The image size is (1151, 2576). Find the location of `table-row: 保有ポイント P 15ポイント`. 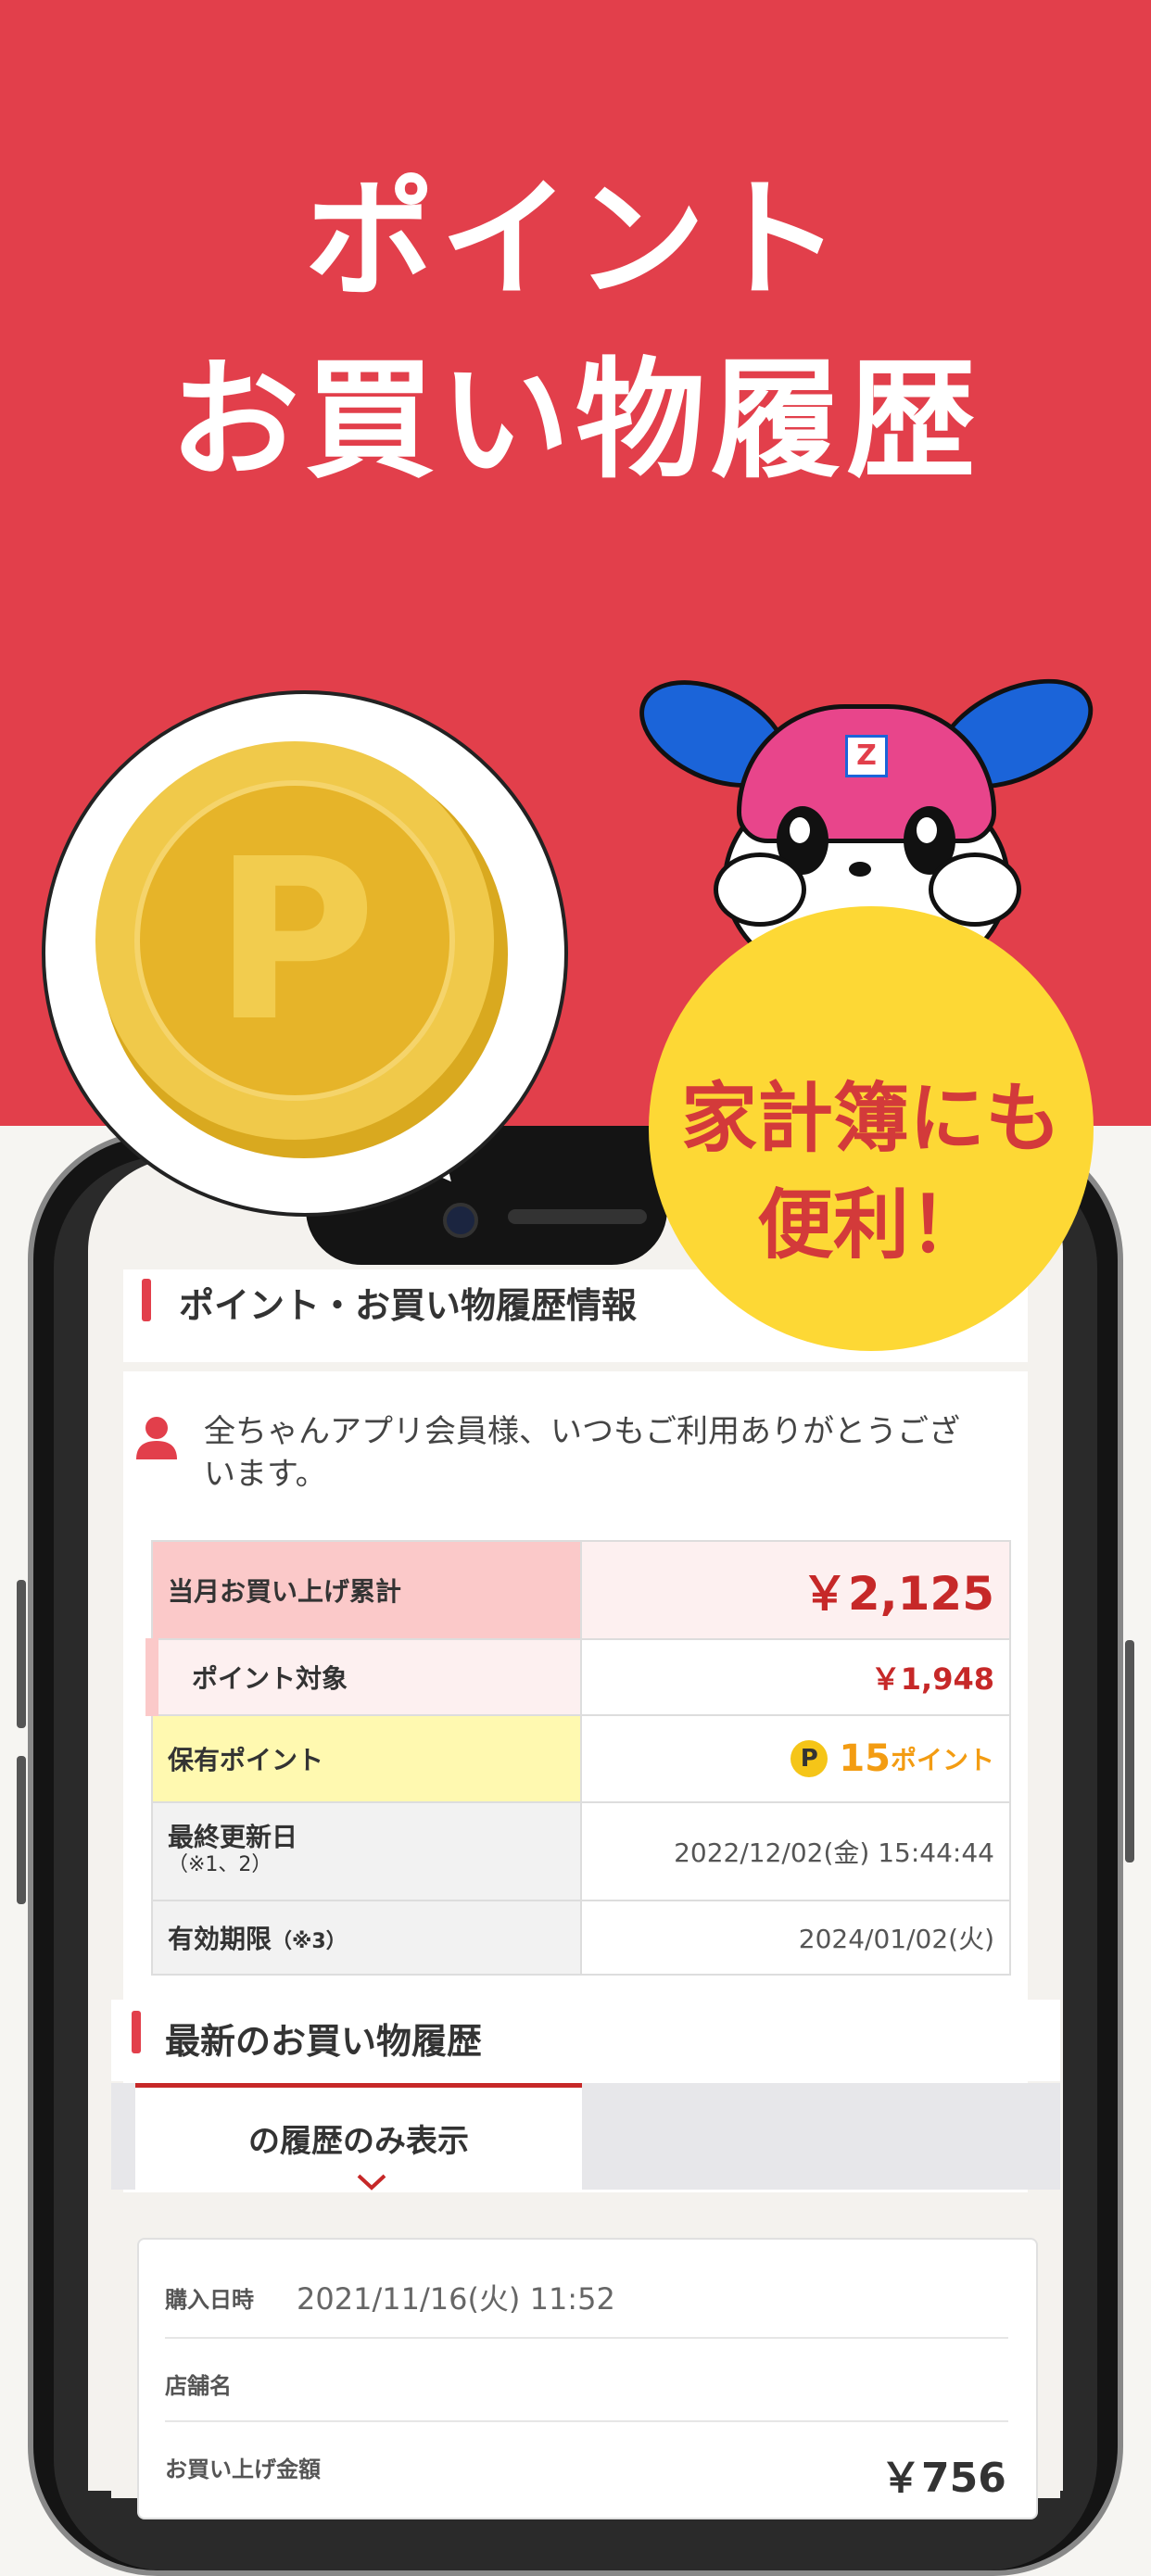

table-row: 保有ポイント P 15ポイント is located at coordinates (581, 1759).